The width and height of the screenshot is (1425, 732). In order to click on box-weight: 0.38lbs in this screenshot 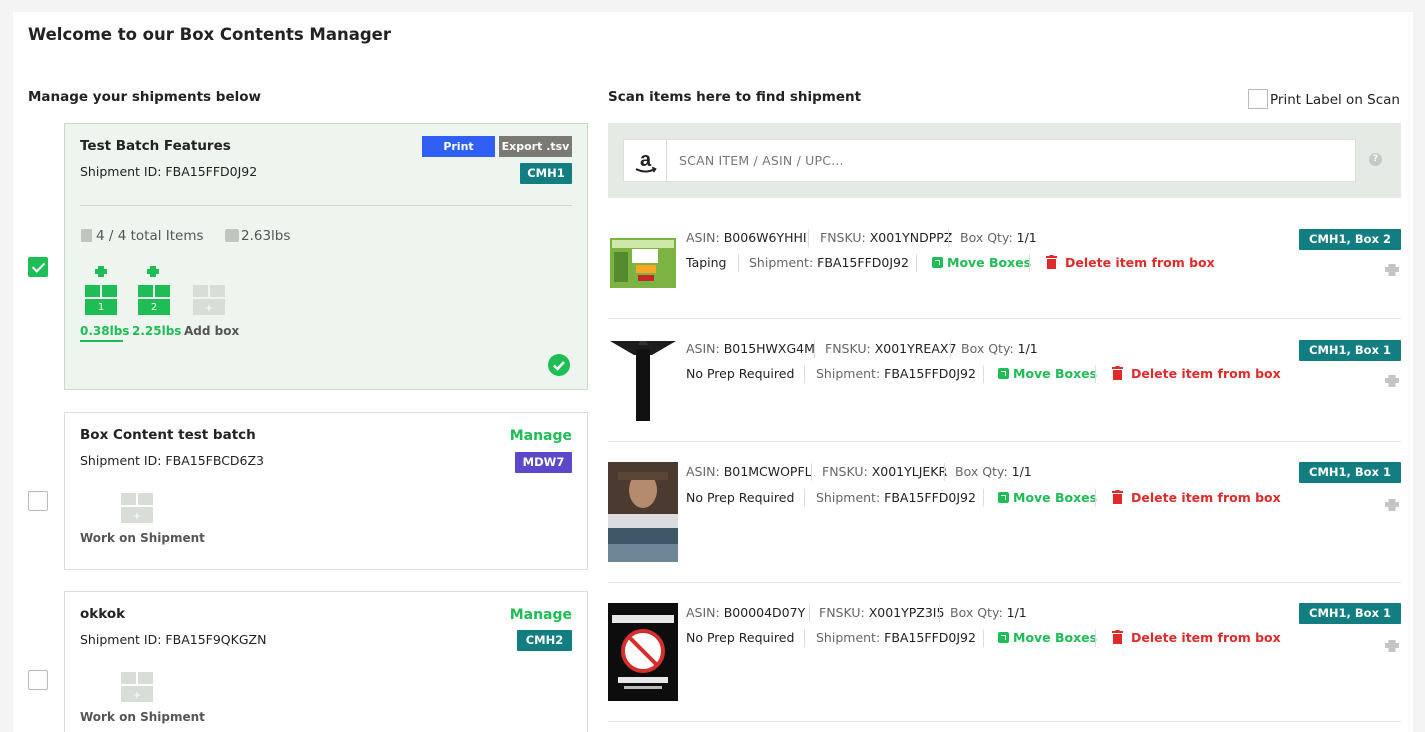, I will do `click(104, 331)`.